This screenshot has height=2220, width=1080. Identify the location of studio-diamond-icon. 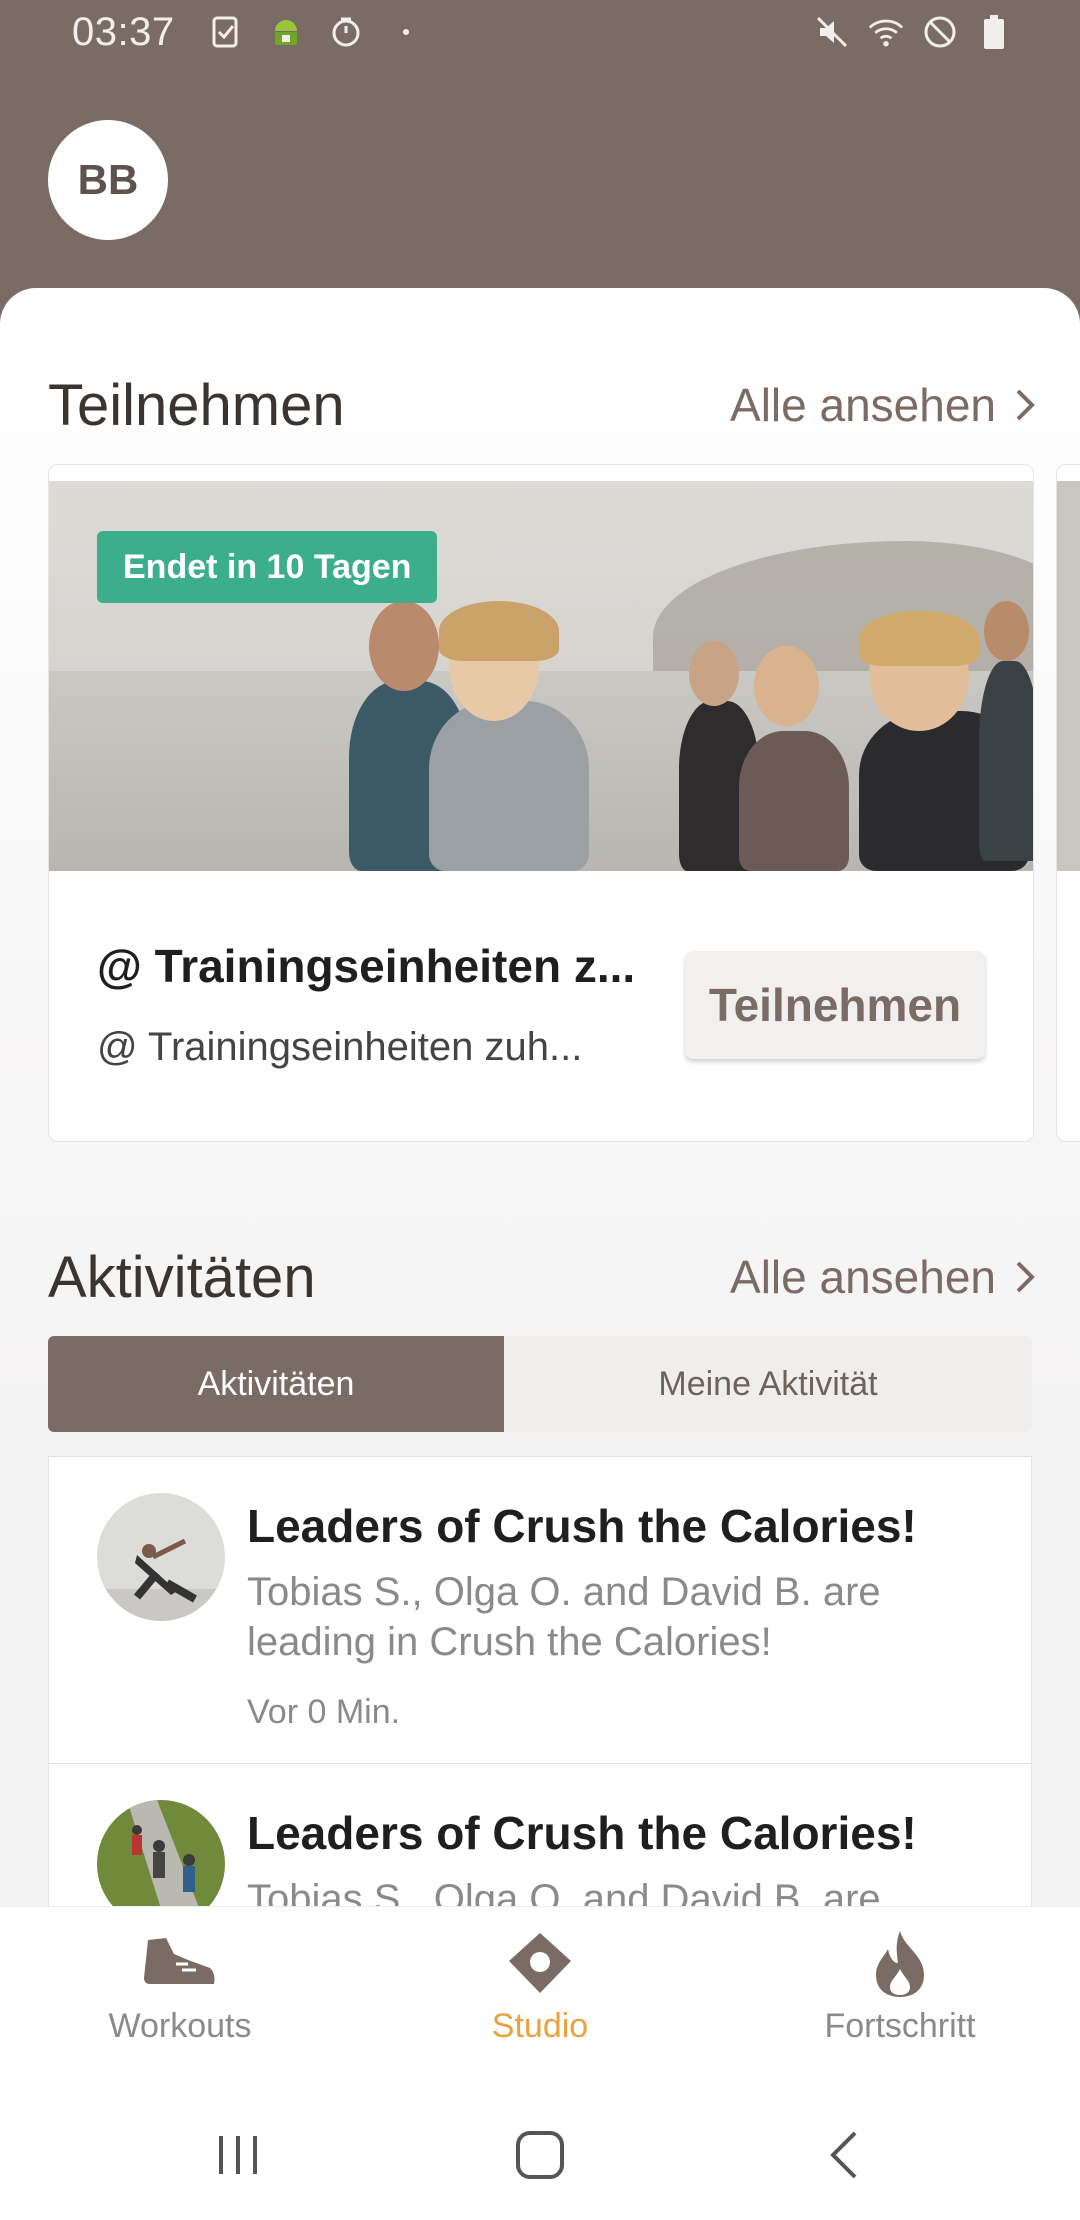
(540, 1964).